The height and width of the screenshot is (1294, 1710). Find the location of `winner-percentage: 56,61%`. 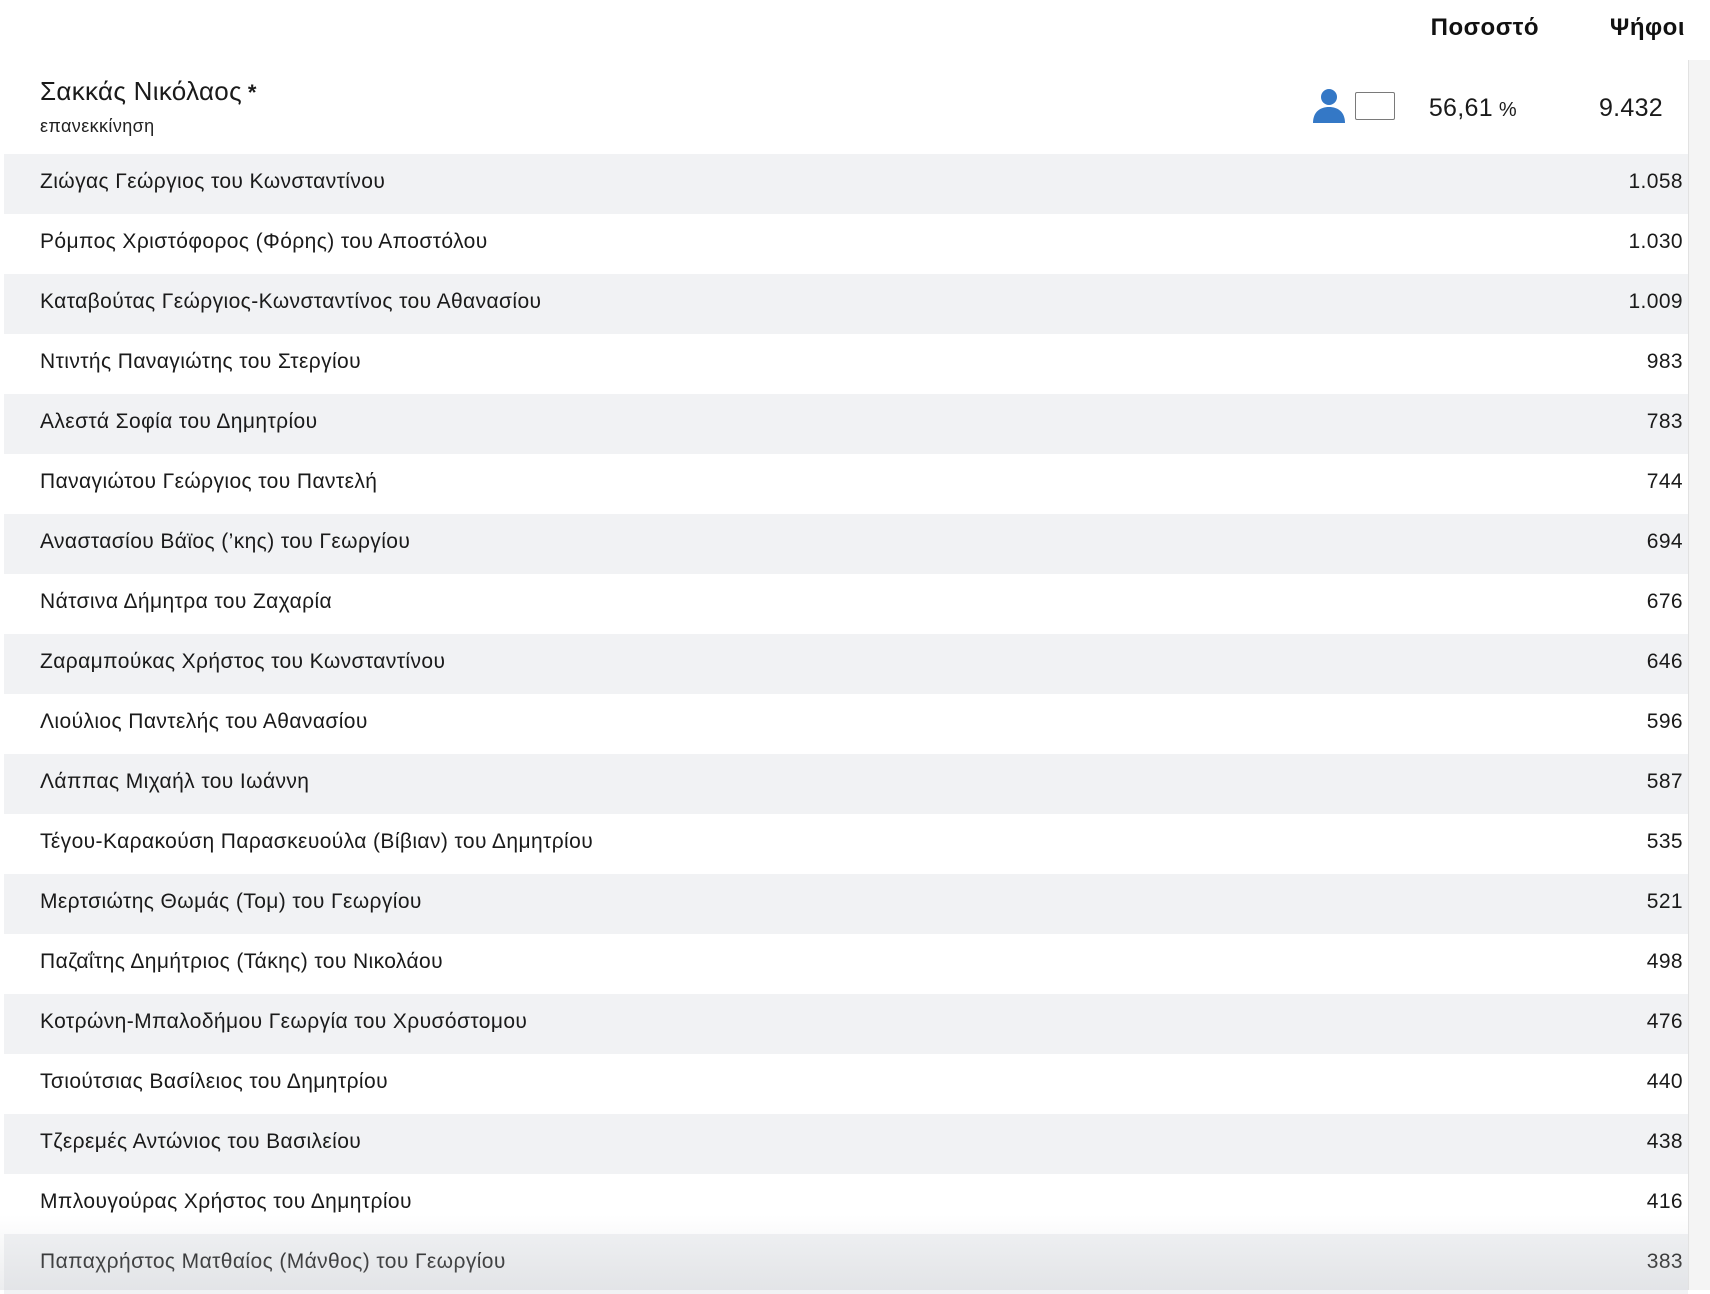

winner-percentage: 56,61% is located at coordinates (1473, 108).